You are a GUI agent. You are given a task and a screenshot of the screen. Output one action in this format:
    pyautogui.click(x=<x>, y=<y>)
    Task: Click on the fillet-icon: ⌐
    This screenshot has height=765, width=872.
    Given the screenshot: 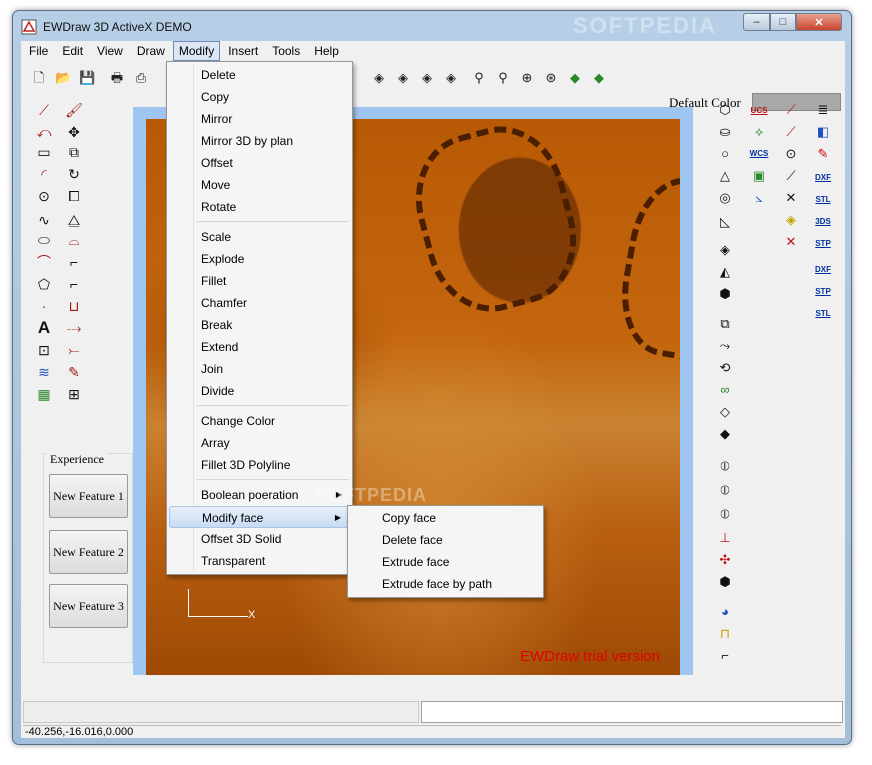 What is the action you would take?
    pyautogui.click(x=74, y=262)
    